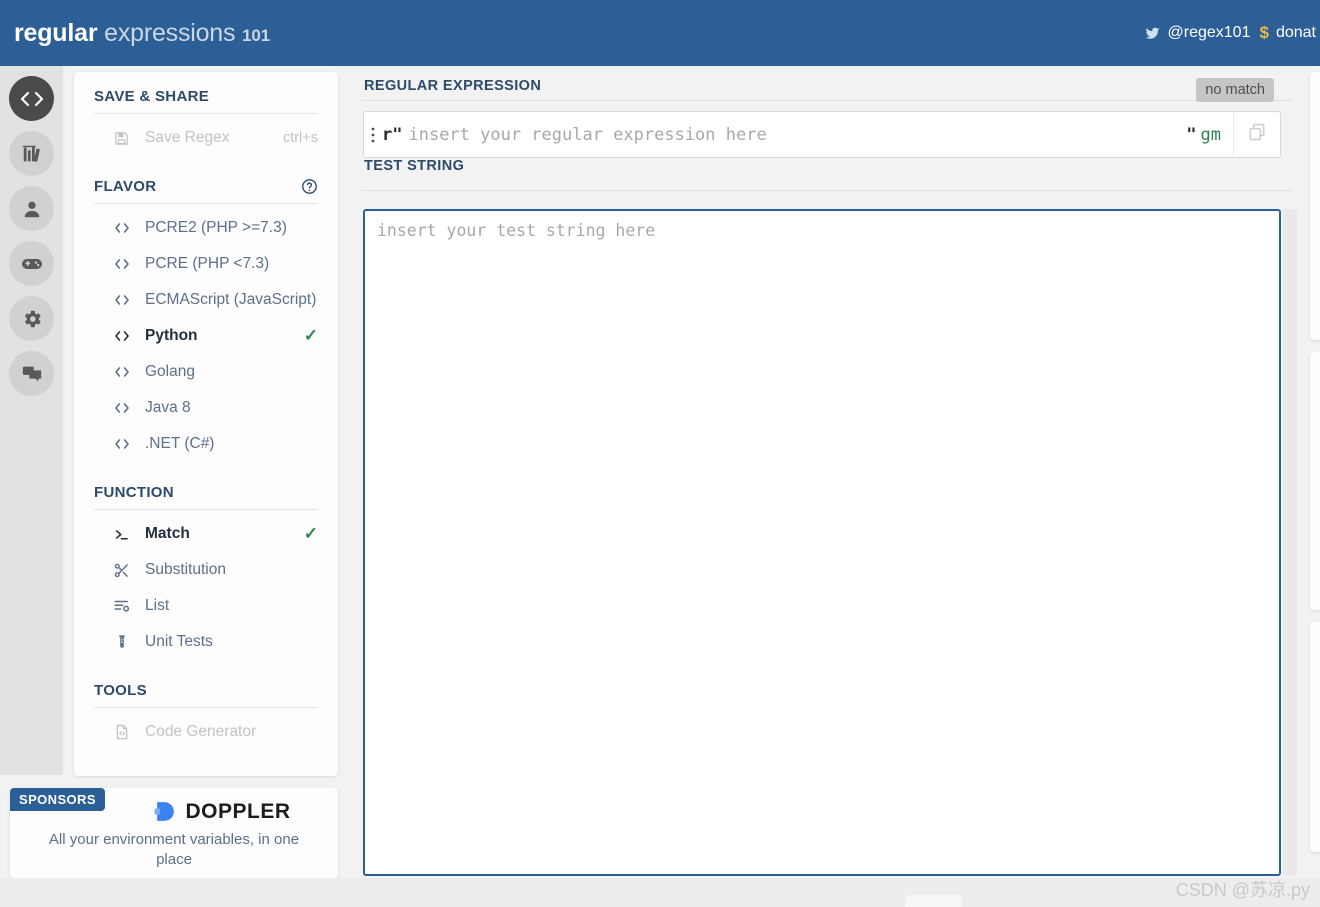 The width and height of the screenshot is (1320, 907). I want to click on flavor-item-dotnet: .NET (C#), so click(206, 444).